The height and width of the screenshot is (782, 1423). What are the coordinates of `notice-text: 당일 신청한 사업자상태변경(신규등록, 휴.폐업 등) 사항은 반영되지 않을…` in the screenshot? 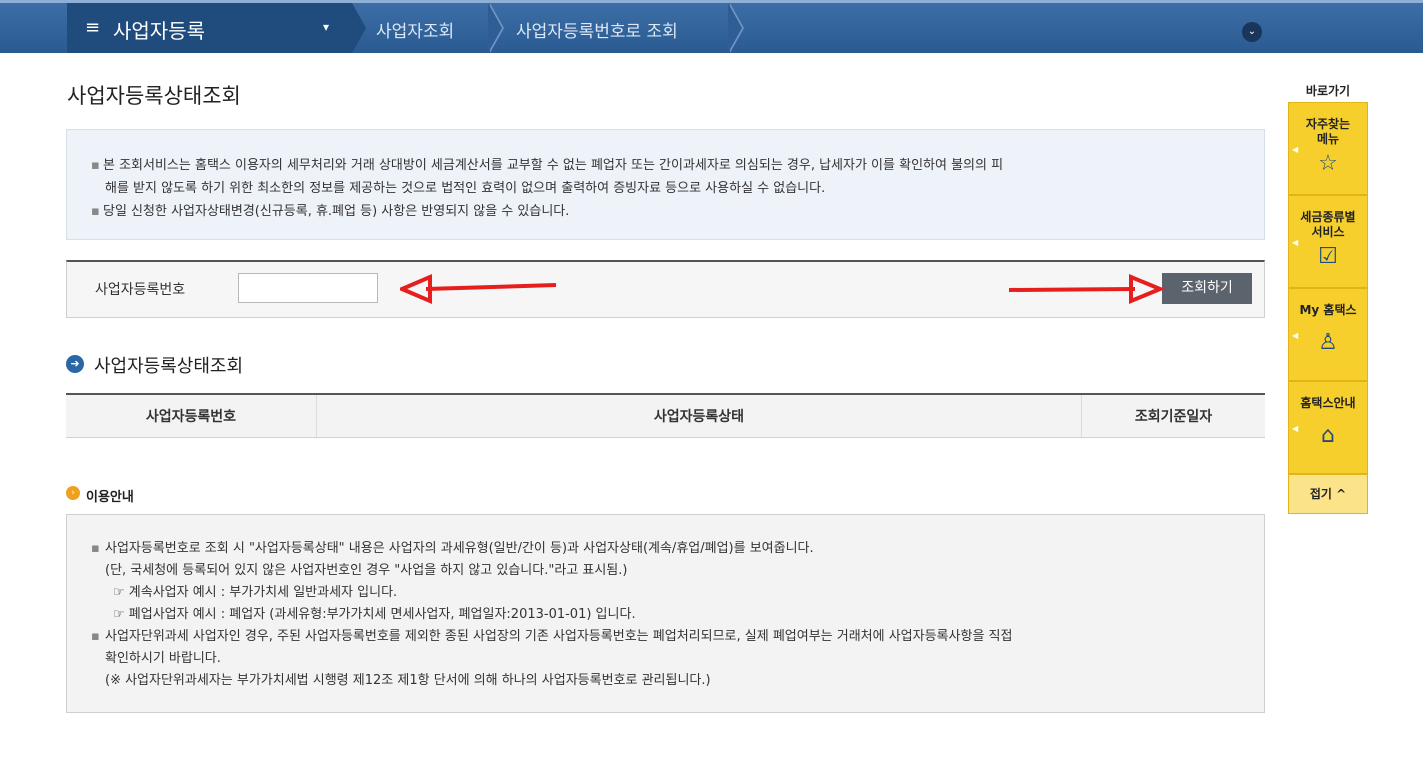 It's located at (336, 211).